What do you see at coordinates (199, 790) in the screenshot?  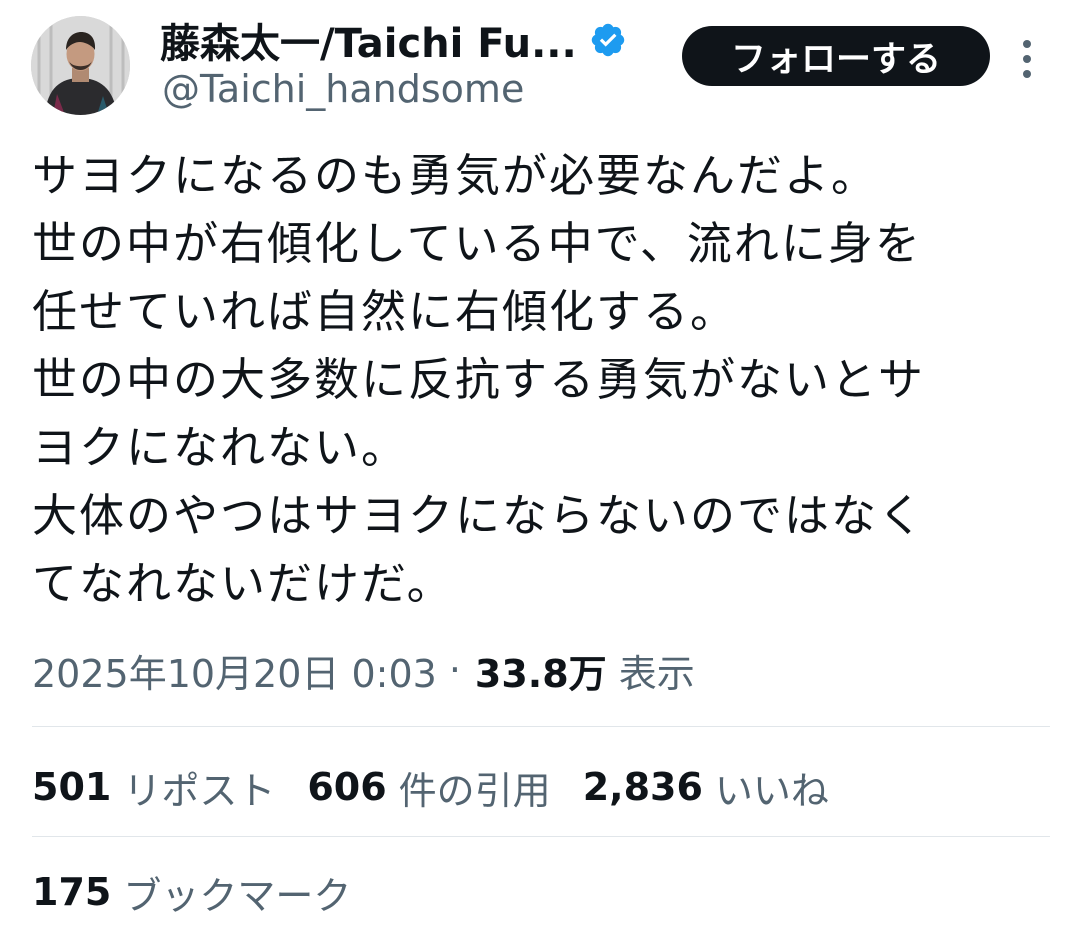 I see `reposts-label: リポスト` at bounding box center [199, 790].